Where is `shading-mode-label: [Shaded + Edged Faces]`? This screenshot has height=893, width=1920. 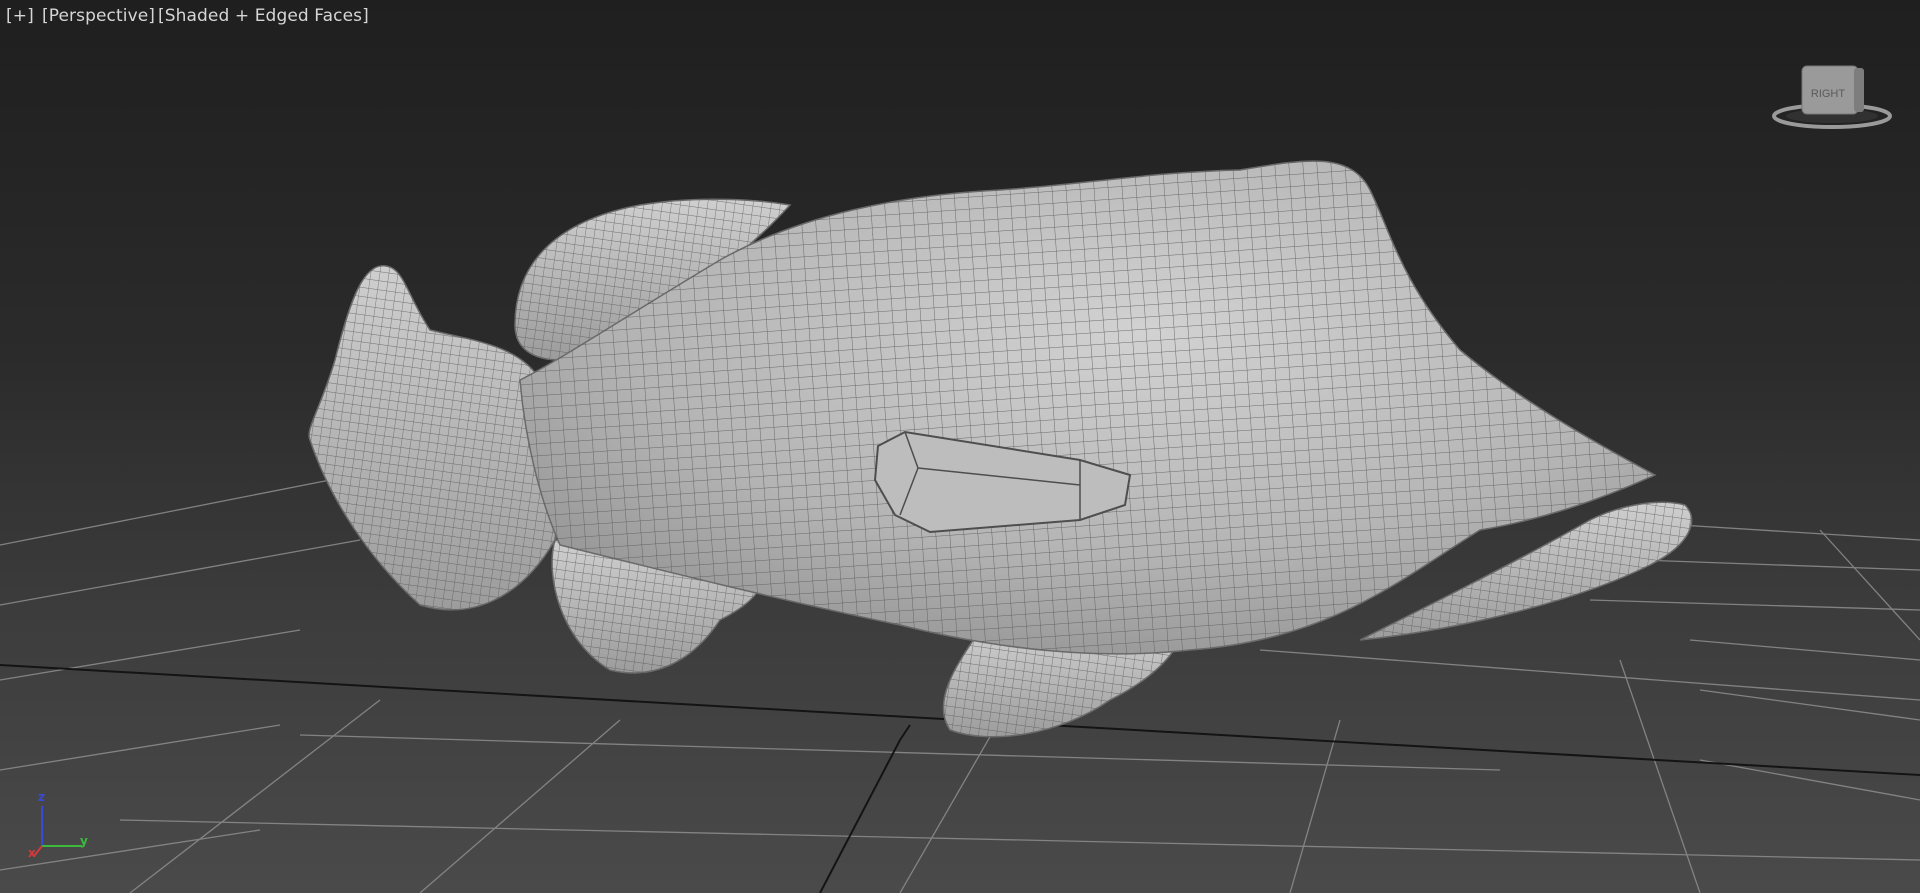
shading-mode-label: [Shaded + Edged Faces] is located at coordinates (263, 16).